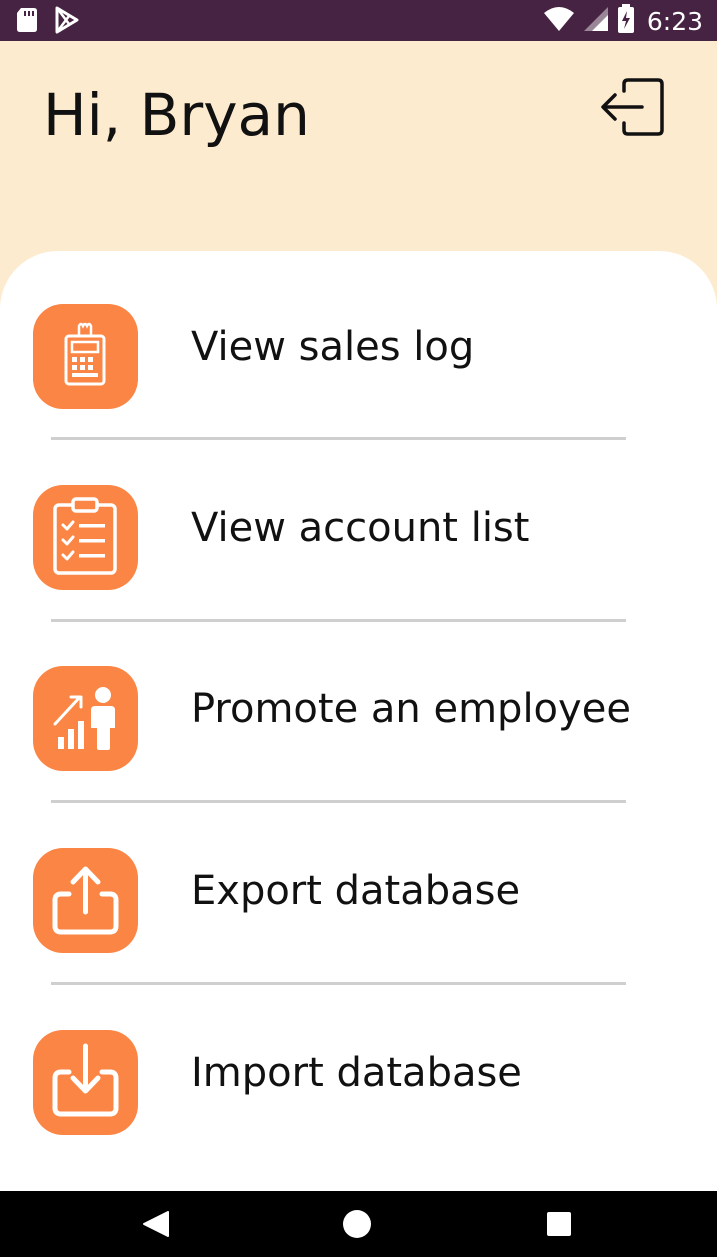 The height and width of the screenshot is (1257, 717). What do you see at coordinates (559, 21) in the screenshot?
I see `wifi-icon` at bounding box center [559, 21].